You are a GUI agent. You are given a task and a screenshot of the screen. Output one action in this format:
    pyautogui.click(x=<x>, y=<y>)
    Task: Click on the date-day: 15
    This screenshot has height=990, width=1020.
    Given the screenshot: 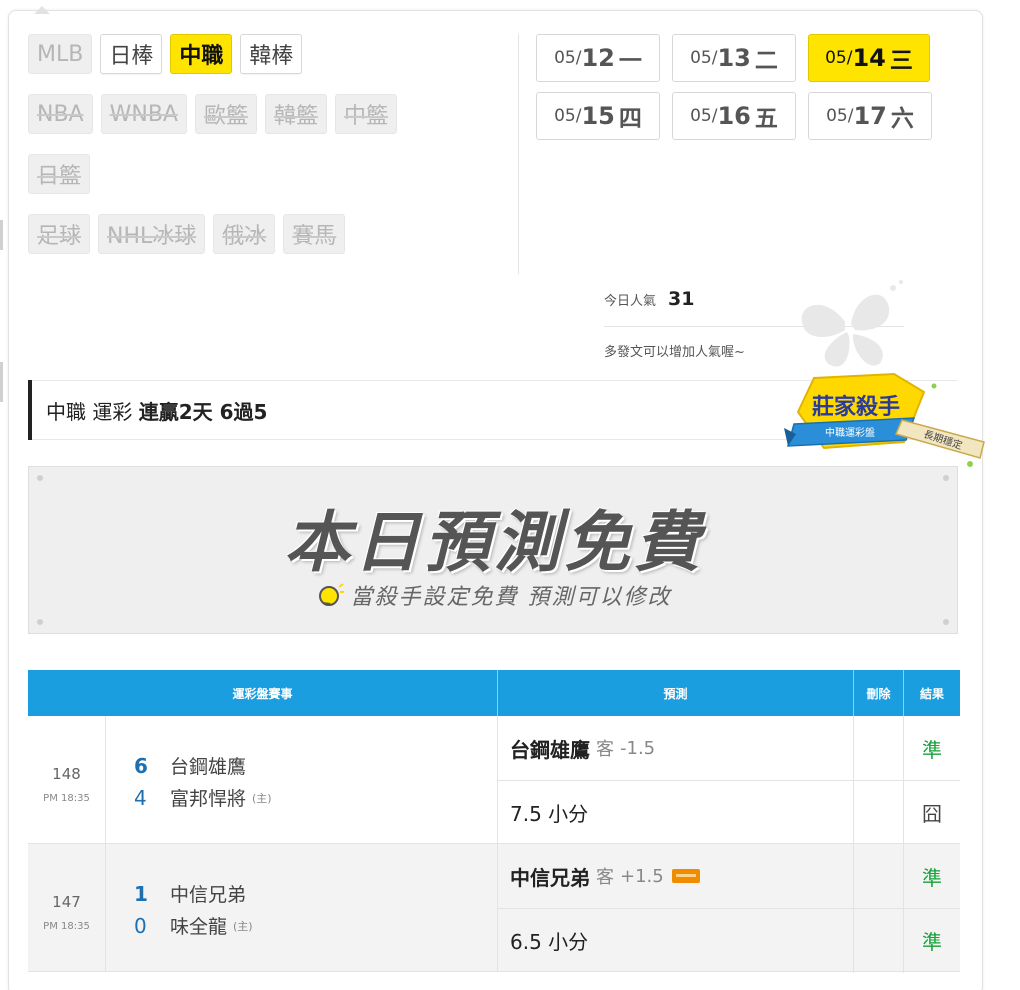 What is the action you would take?
    pyautogui.click(x=598, y=116)
    